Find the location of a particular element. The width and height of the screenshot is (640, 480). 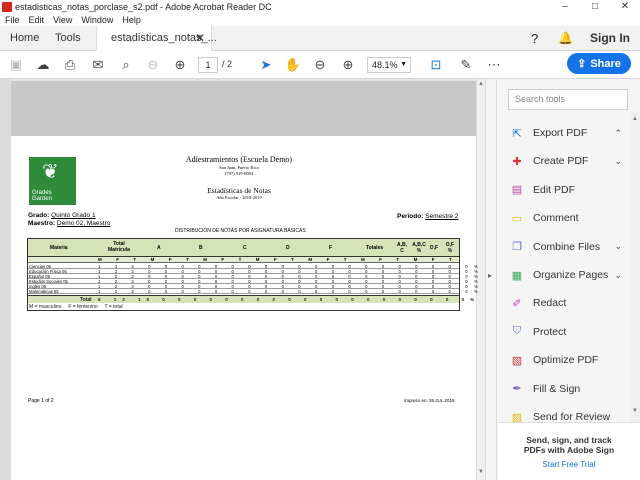

acrobat-app-icon is located at coordinates (7, 7).